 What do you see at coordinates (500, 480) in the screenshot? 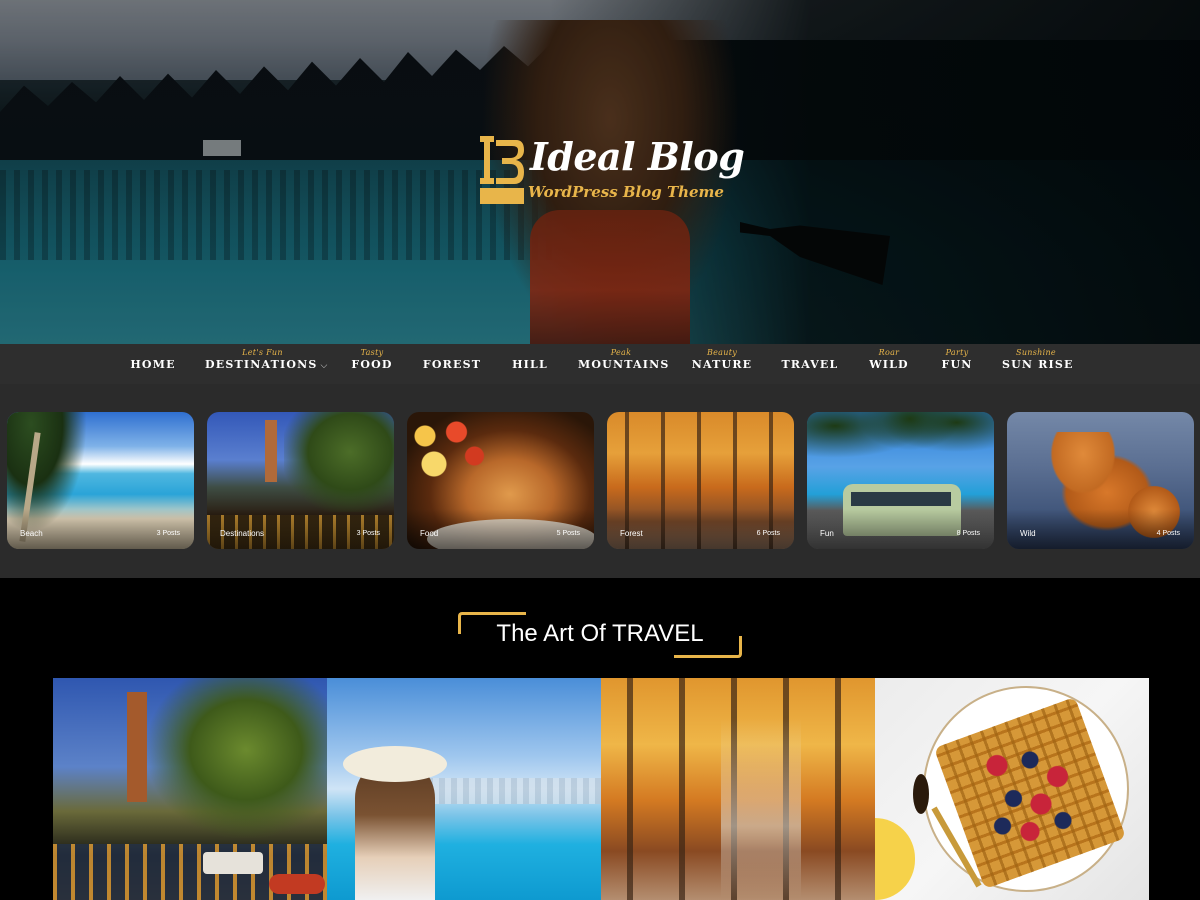
I see `category-card-food: Food 5 Posts` at bounding box center [500, 480].